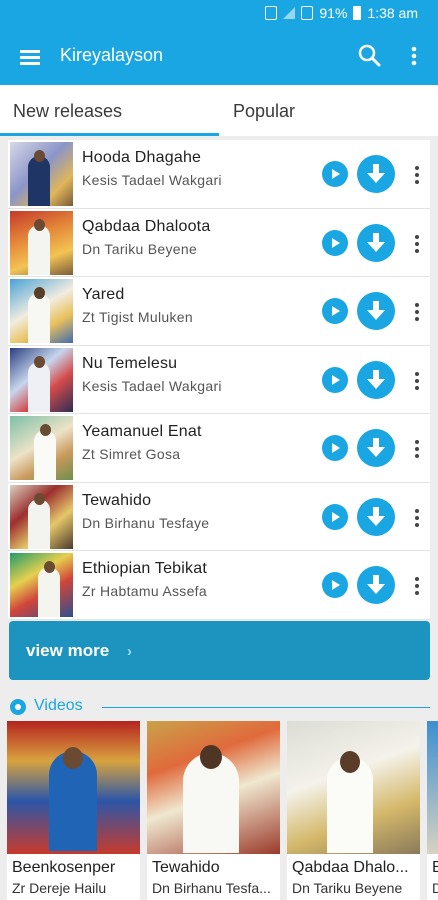 This screenshot has height=900, width=438. I want to click on song-row: Yeamanuel Enat Zt Simret Gosa, so click(219, 448).